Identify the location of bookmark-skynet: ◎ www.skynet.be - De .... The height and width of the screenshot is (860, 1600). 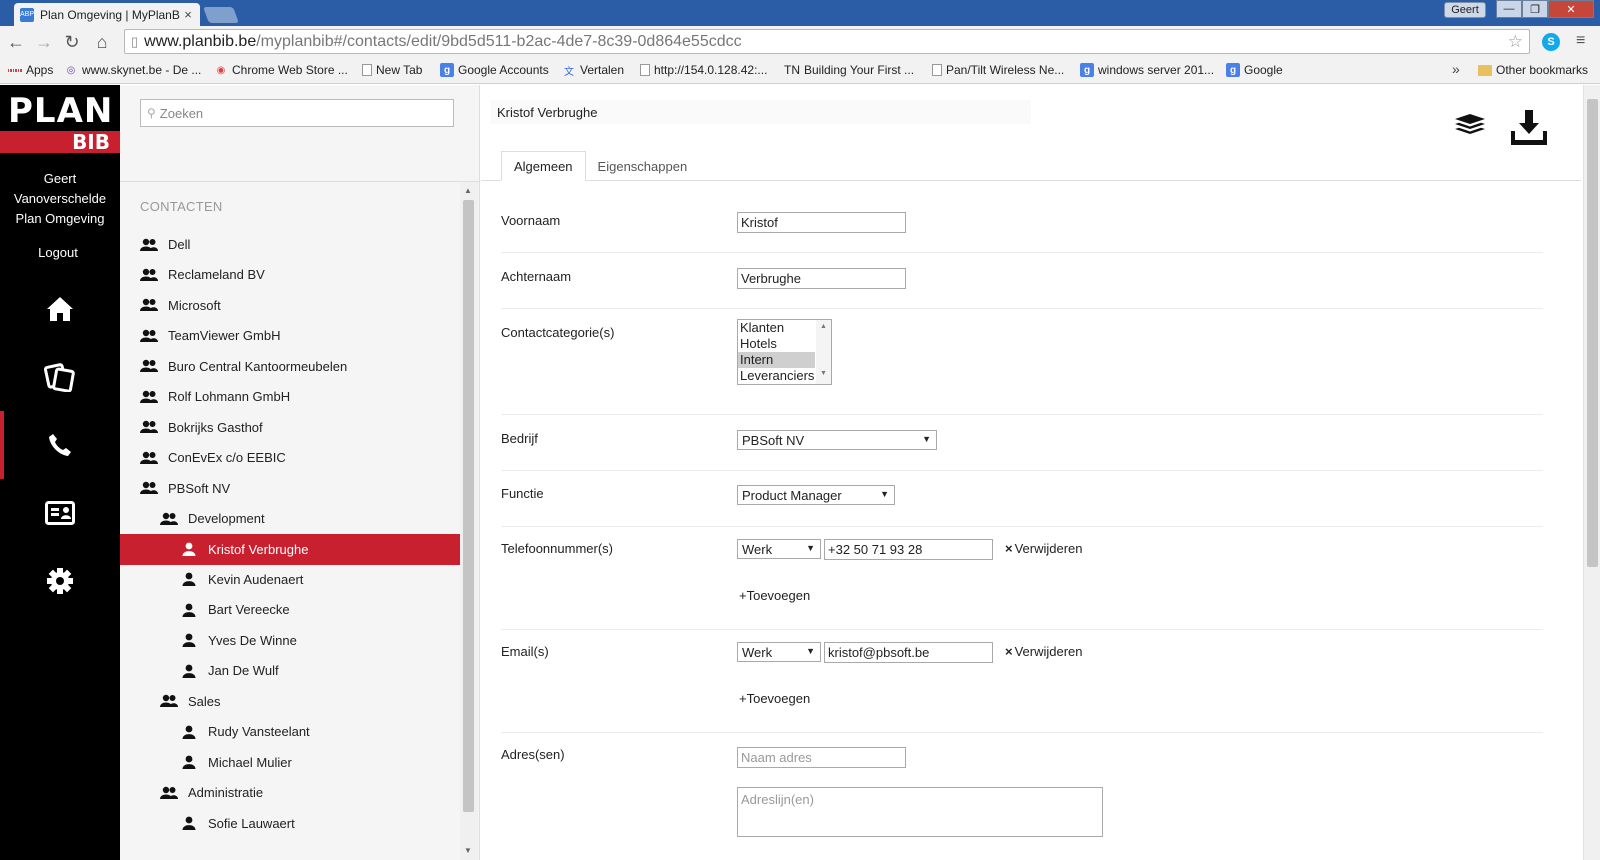
(133, 70).